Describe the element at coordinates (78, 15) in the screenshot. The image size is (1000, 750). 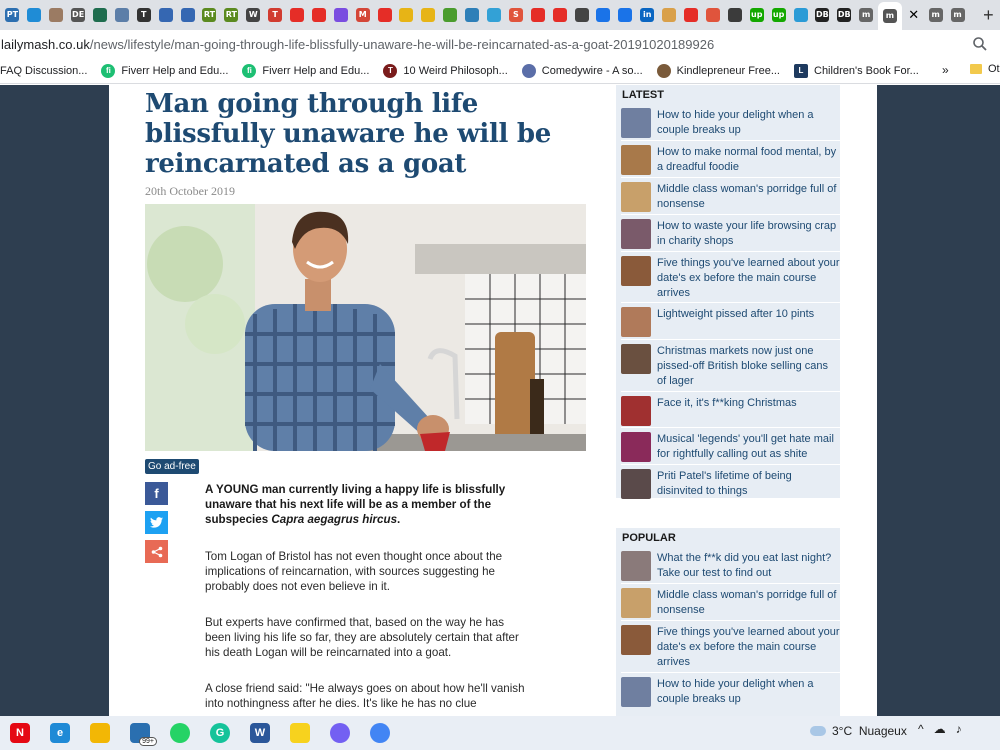
I see `browser-tab: DE` at that location.